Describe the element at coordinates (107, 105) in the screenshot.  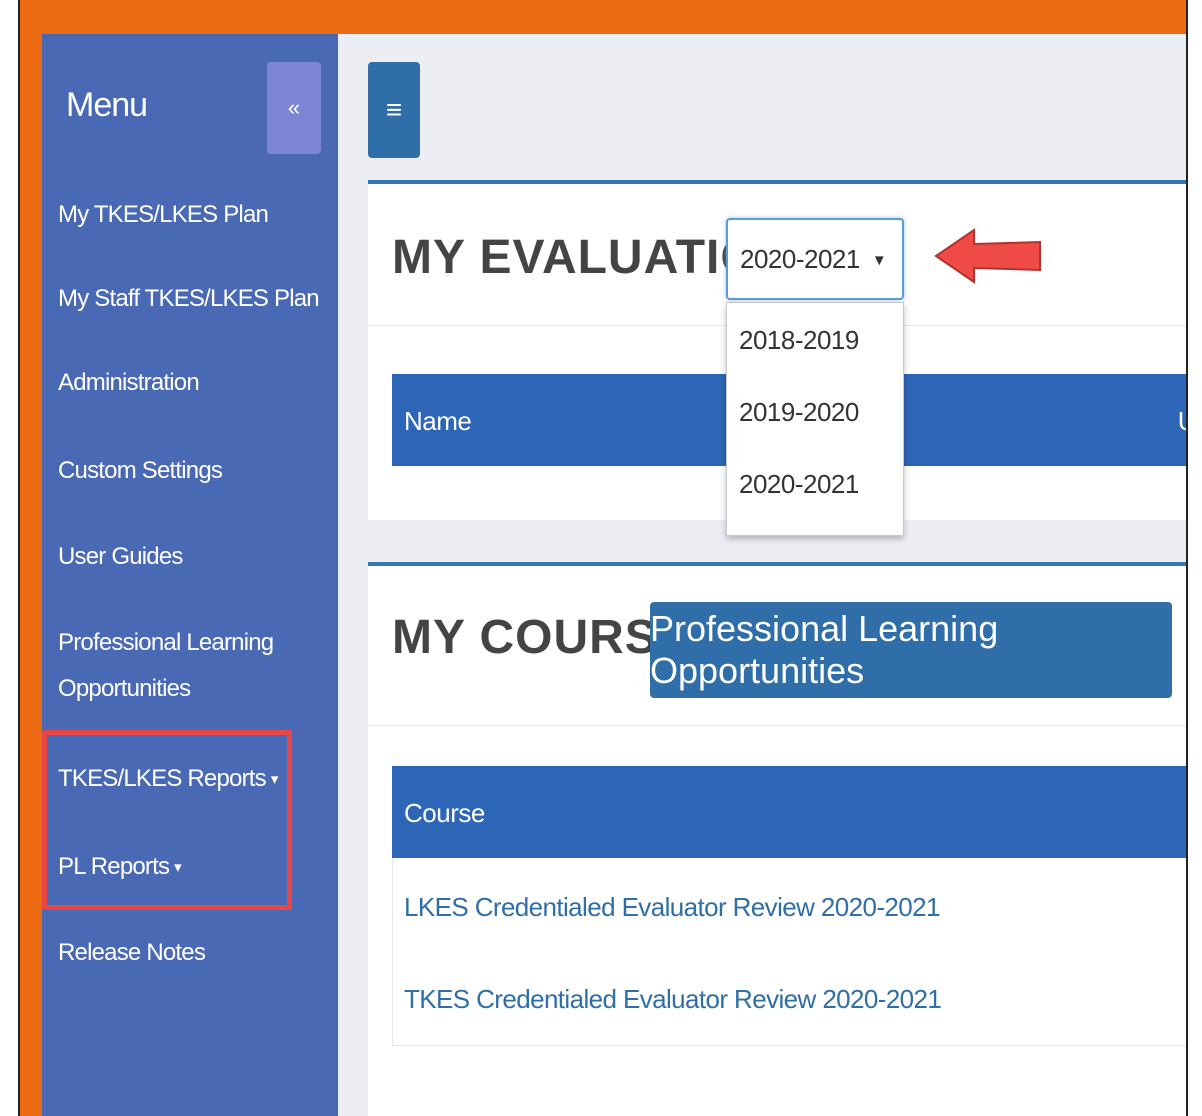
I see `menu-title: Menu` at that location.